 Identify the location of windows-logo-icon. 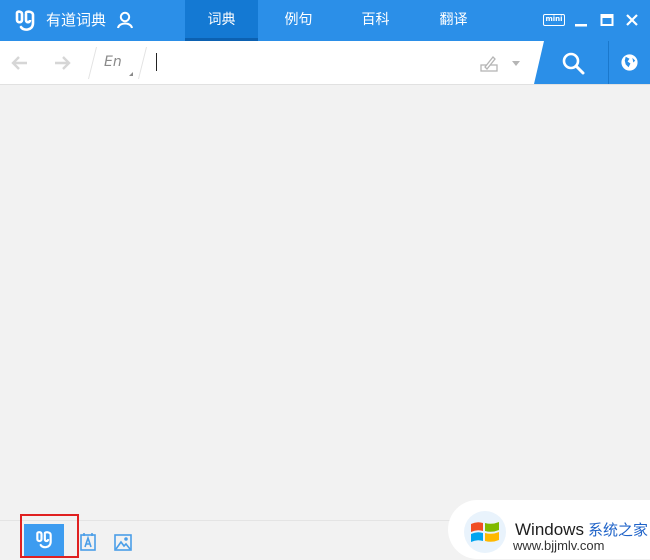
(485, 532).